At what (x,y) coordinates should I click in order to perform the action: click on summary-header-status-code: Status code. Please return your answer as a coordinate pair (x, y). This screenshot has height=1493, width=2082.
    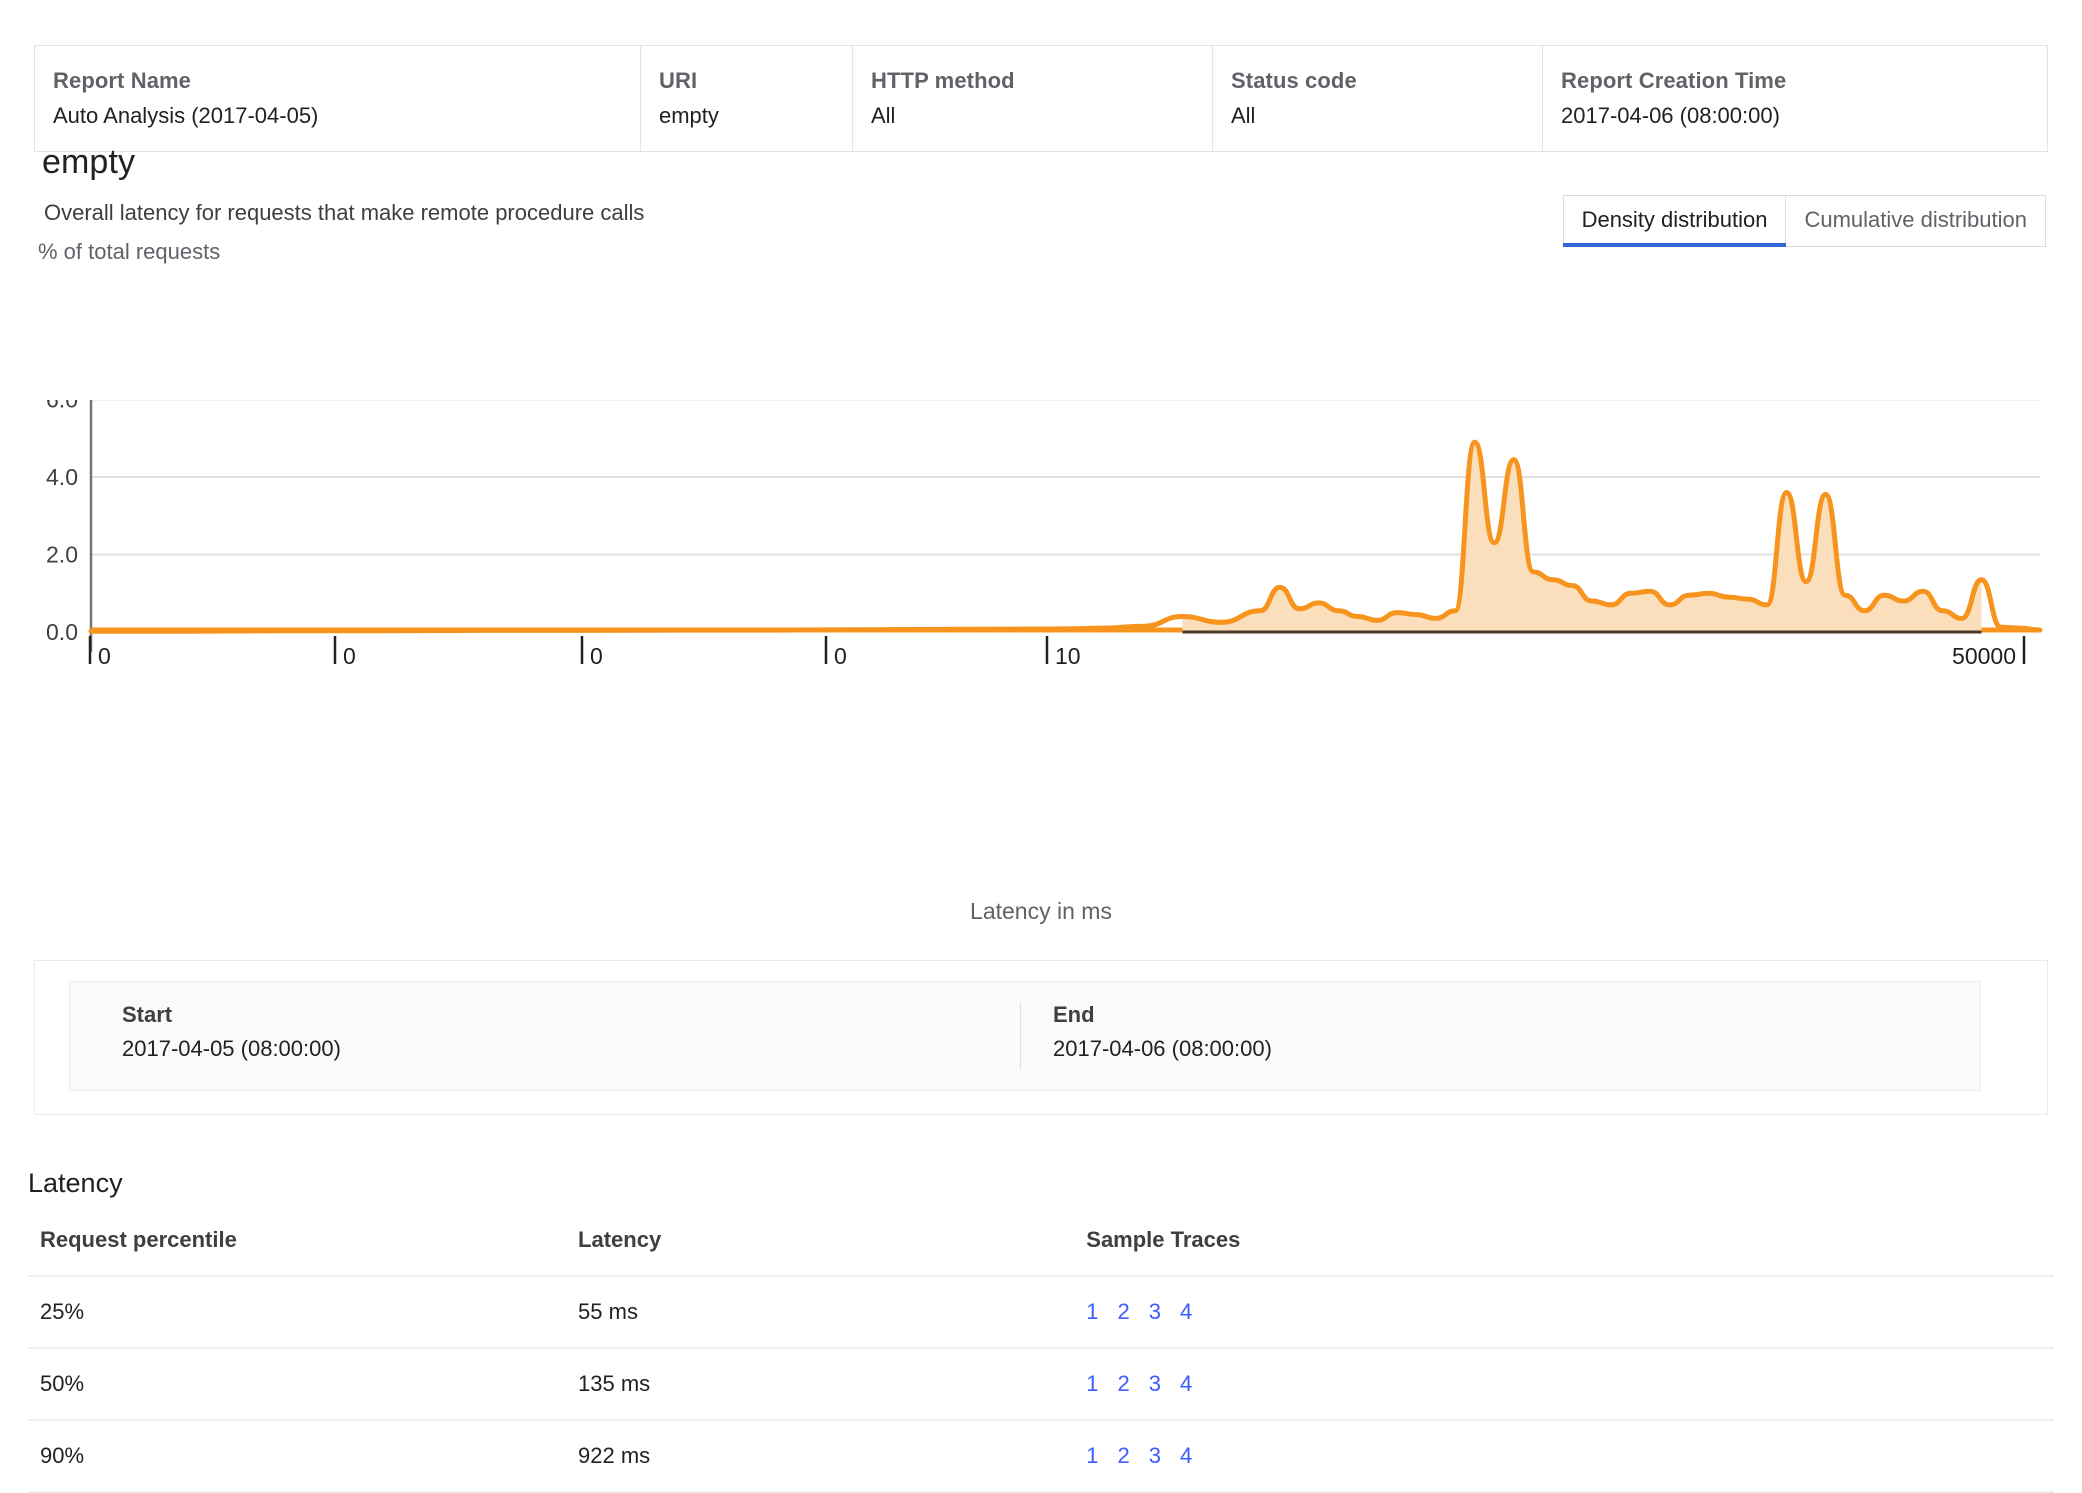
    Looking at the image, I should click on (1294, 80).